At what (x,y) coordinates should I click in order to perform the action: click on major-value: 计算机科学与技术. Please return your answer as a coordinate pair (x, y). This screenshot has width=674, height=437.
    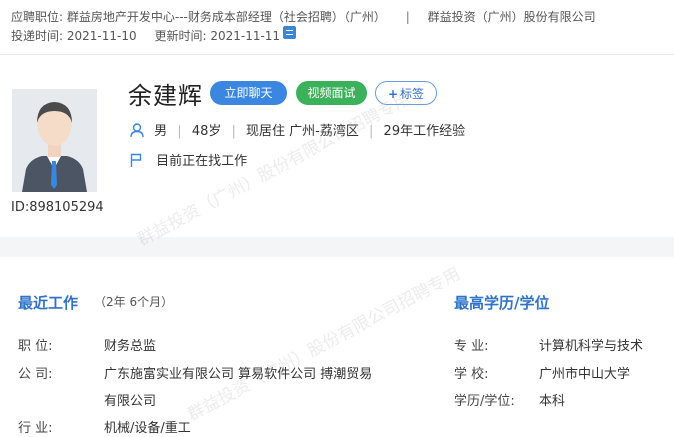
    Looking at the image, I should click on (591, 346).